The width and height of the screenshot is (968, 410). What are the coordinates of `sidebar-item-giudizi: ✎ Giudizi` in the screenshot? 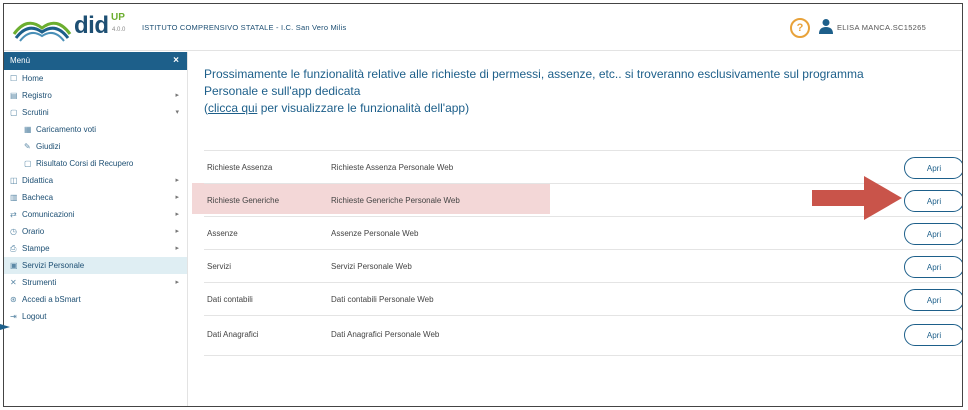 It's located at (95, 146).